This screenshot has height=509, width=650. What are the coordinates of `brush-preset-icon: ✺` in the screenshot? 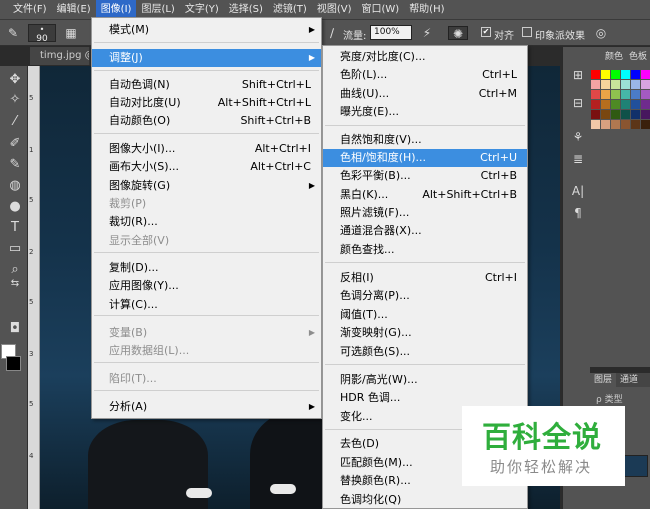 It's located at (458, 33).